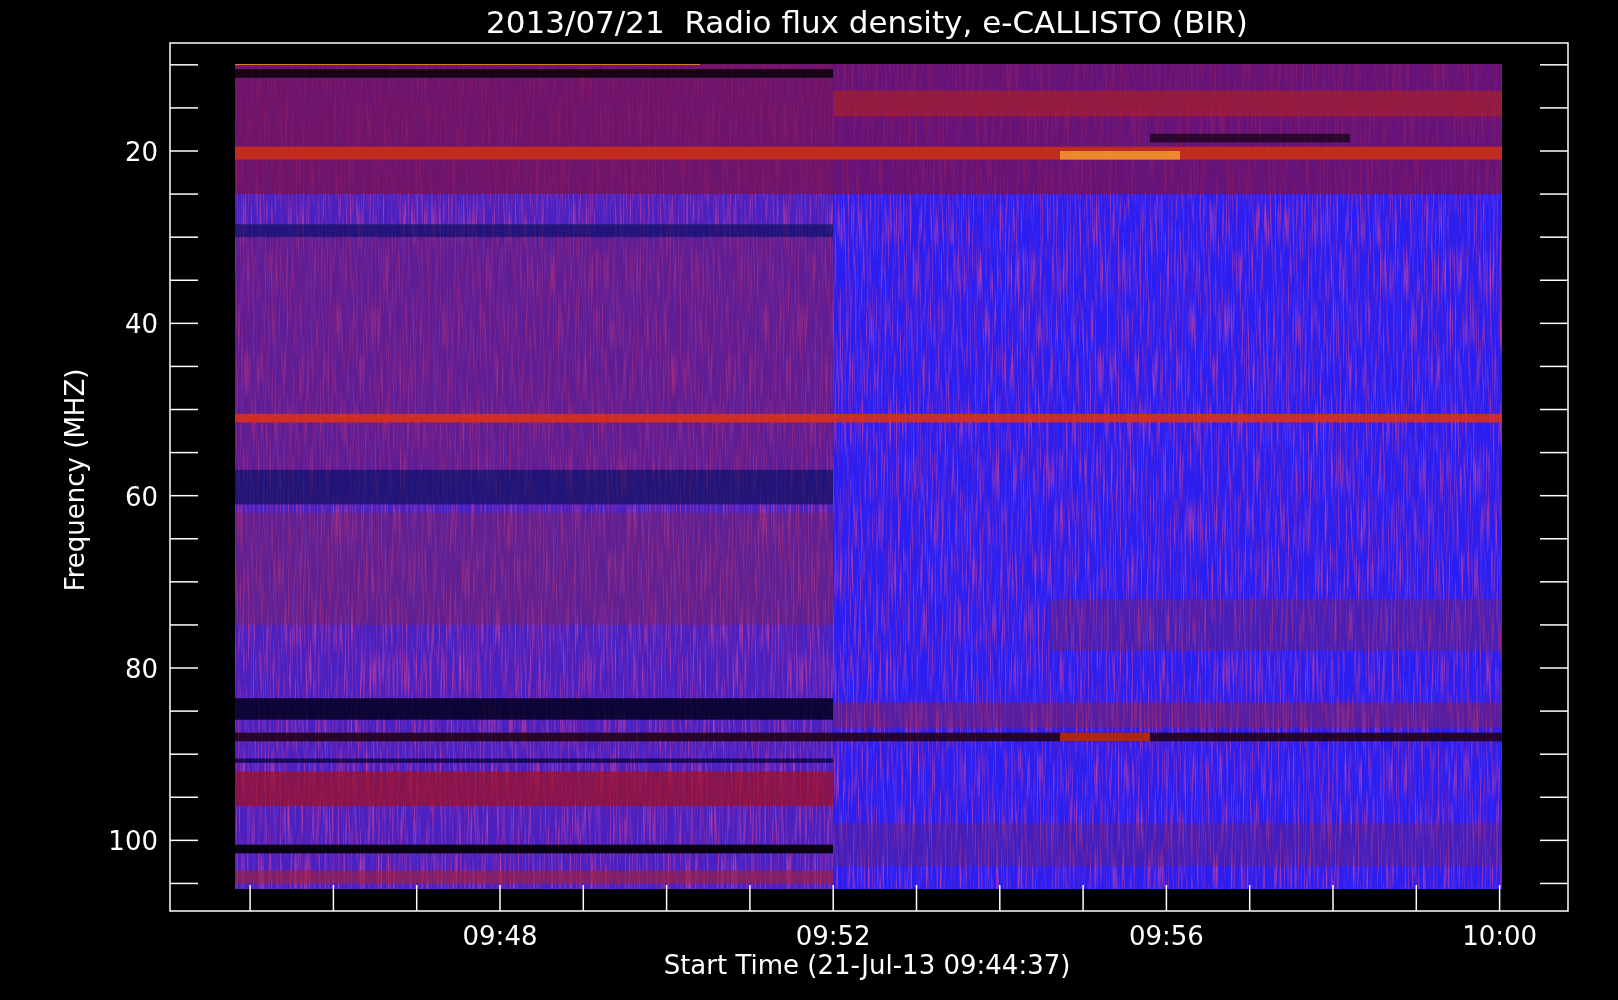 This screenshot has height=1000, width=1618. I want to click on axis-tick-label: 100, so click(133, 841).